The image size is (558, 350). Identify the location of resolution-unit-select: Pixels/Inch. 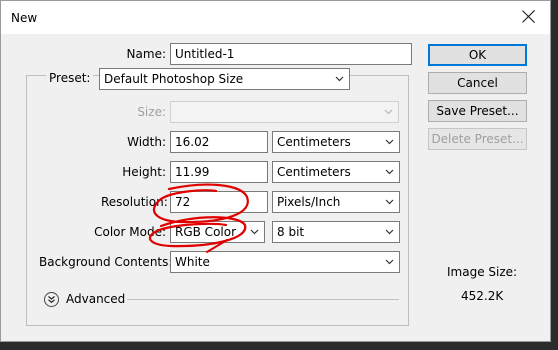
(336, 202).